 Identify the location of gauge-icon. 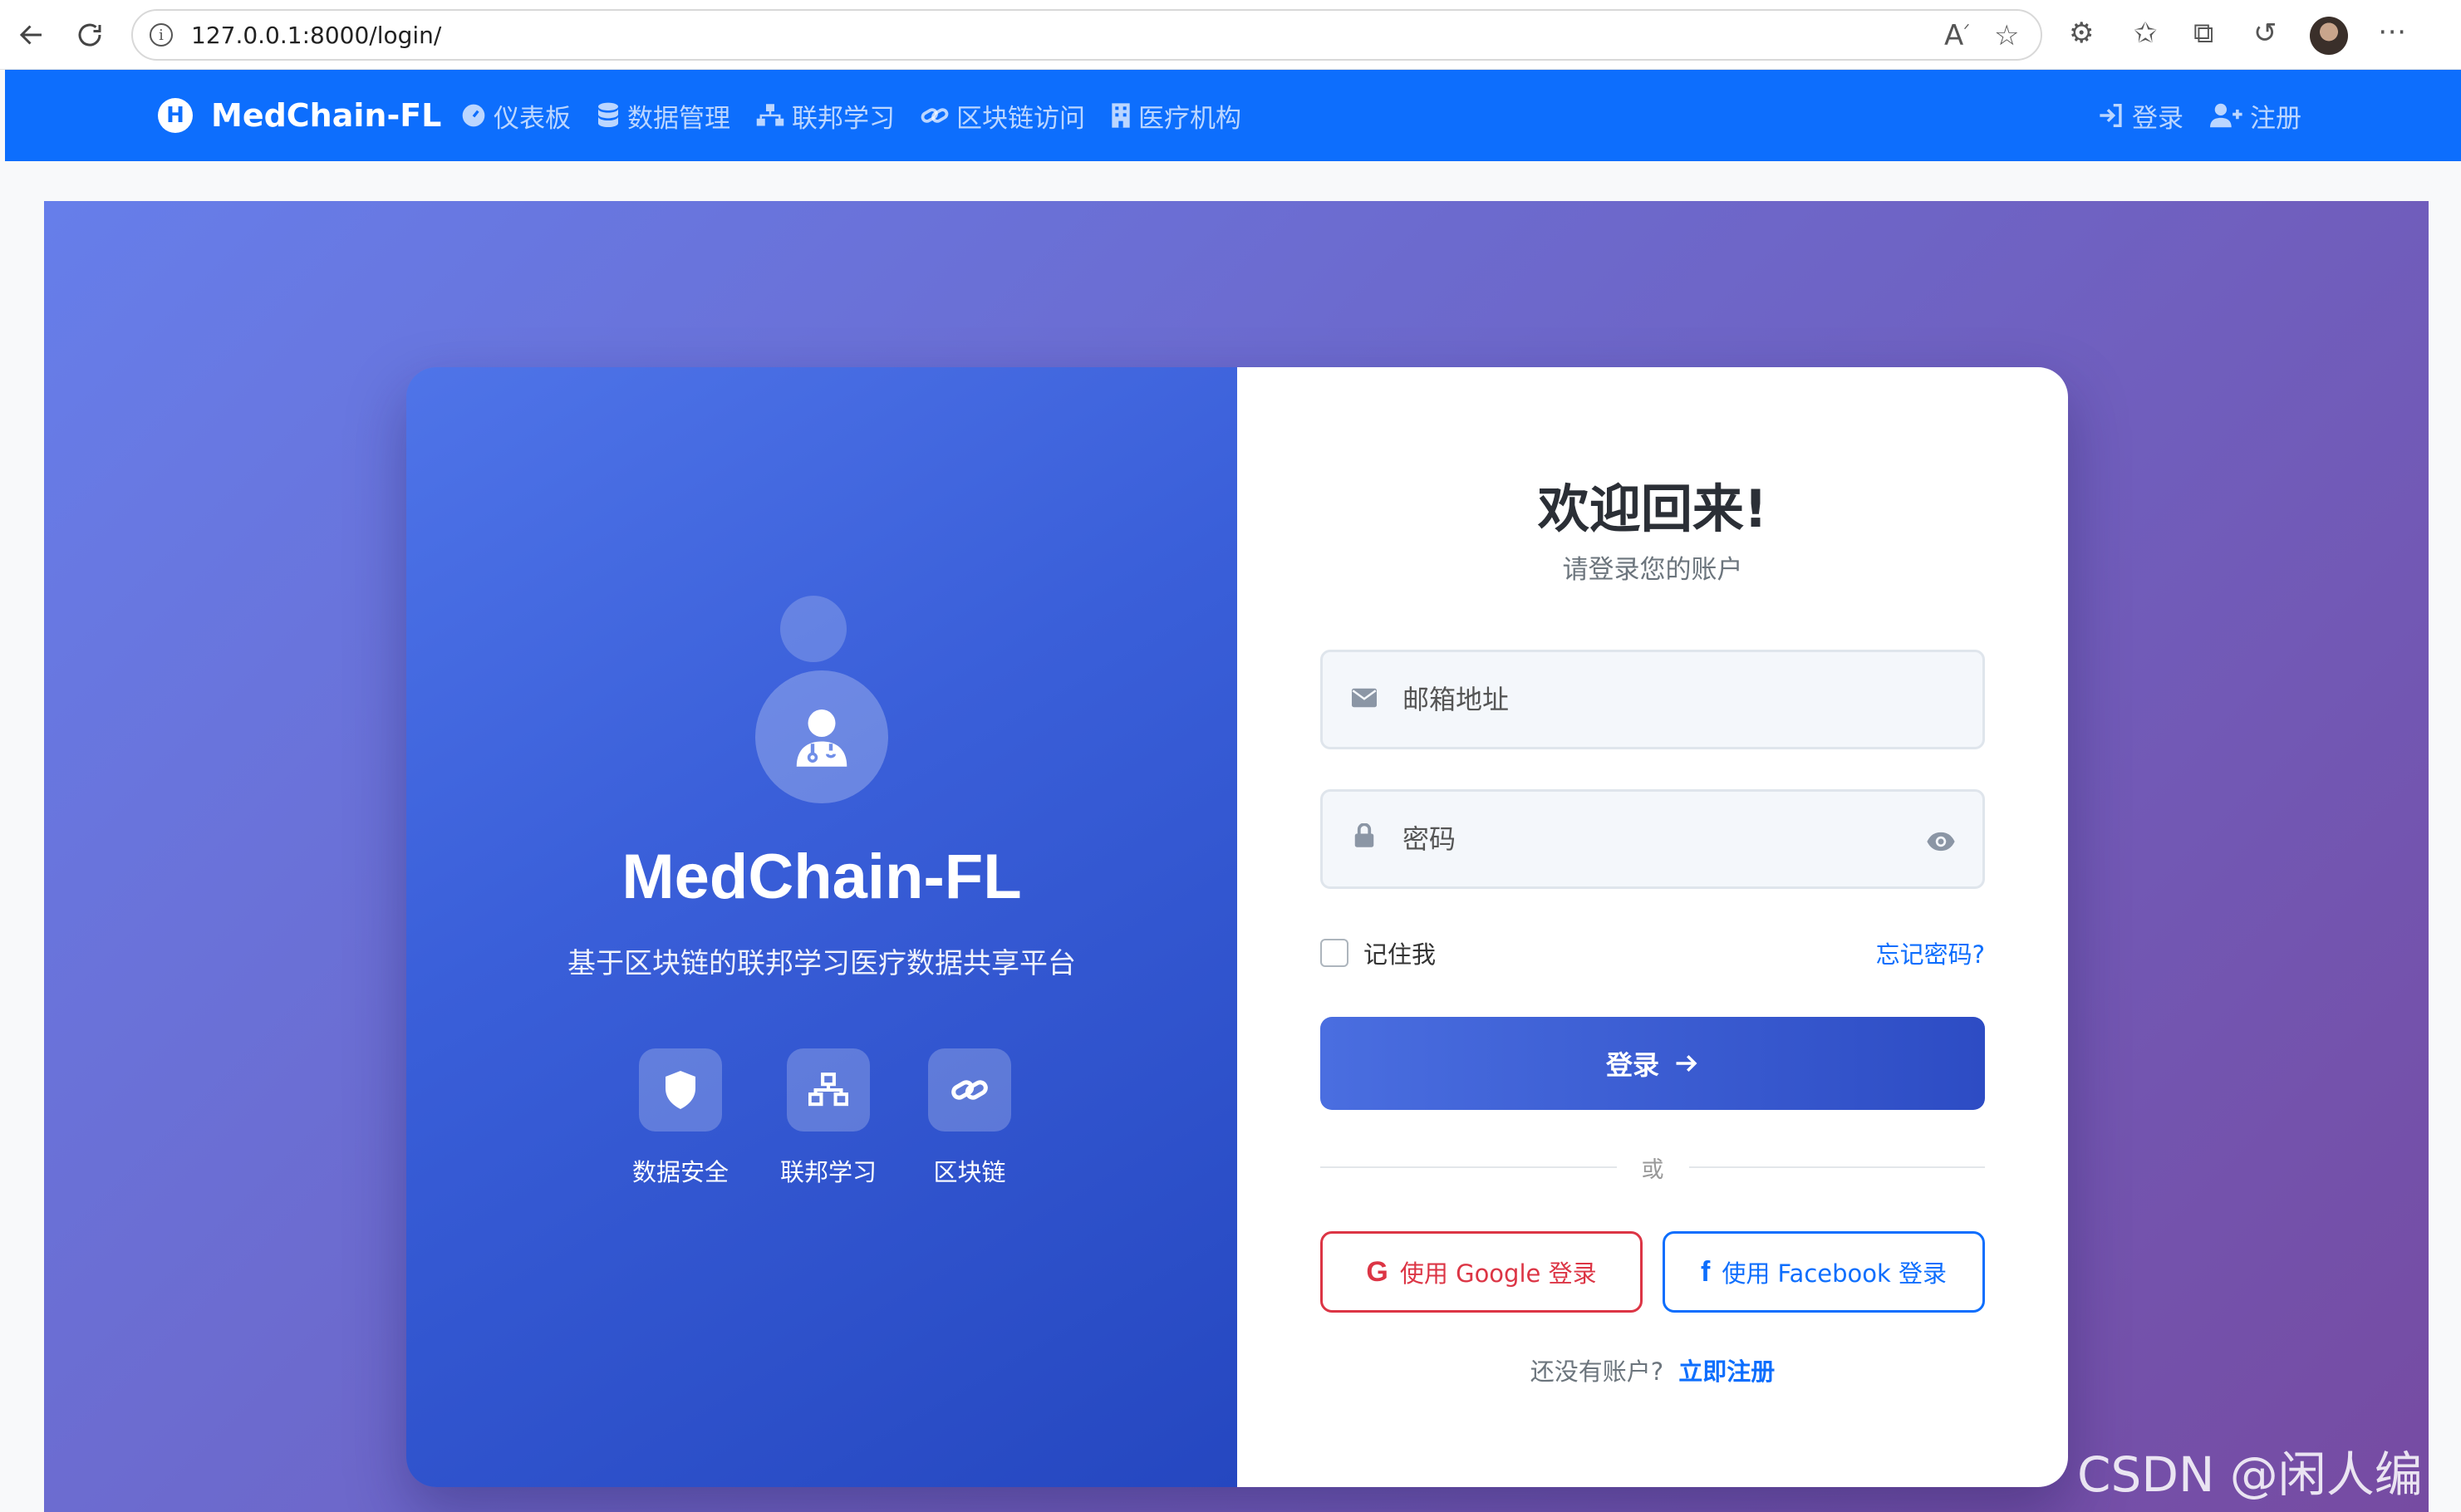
(474, 115).